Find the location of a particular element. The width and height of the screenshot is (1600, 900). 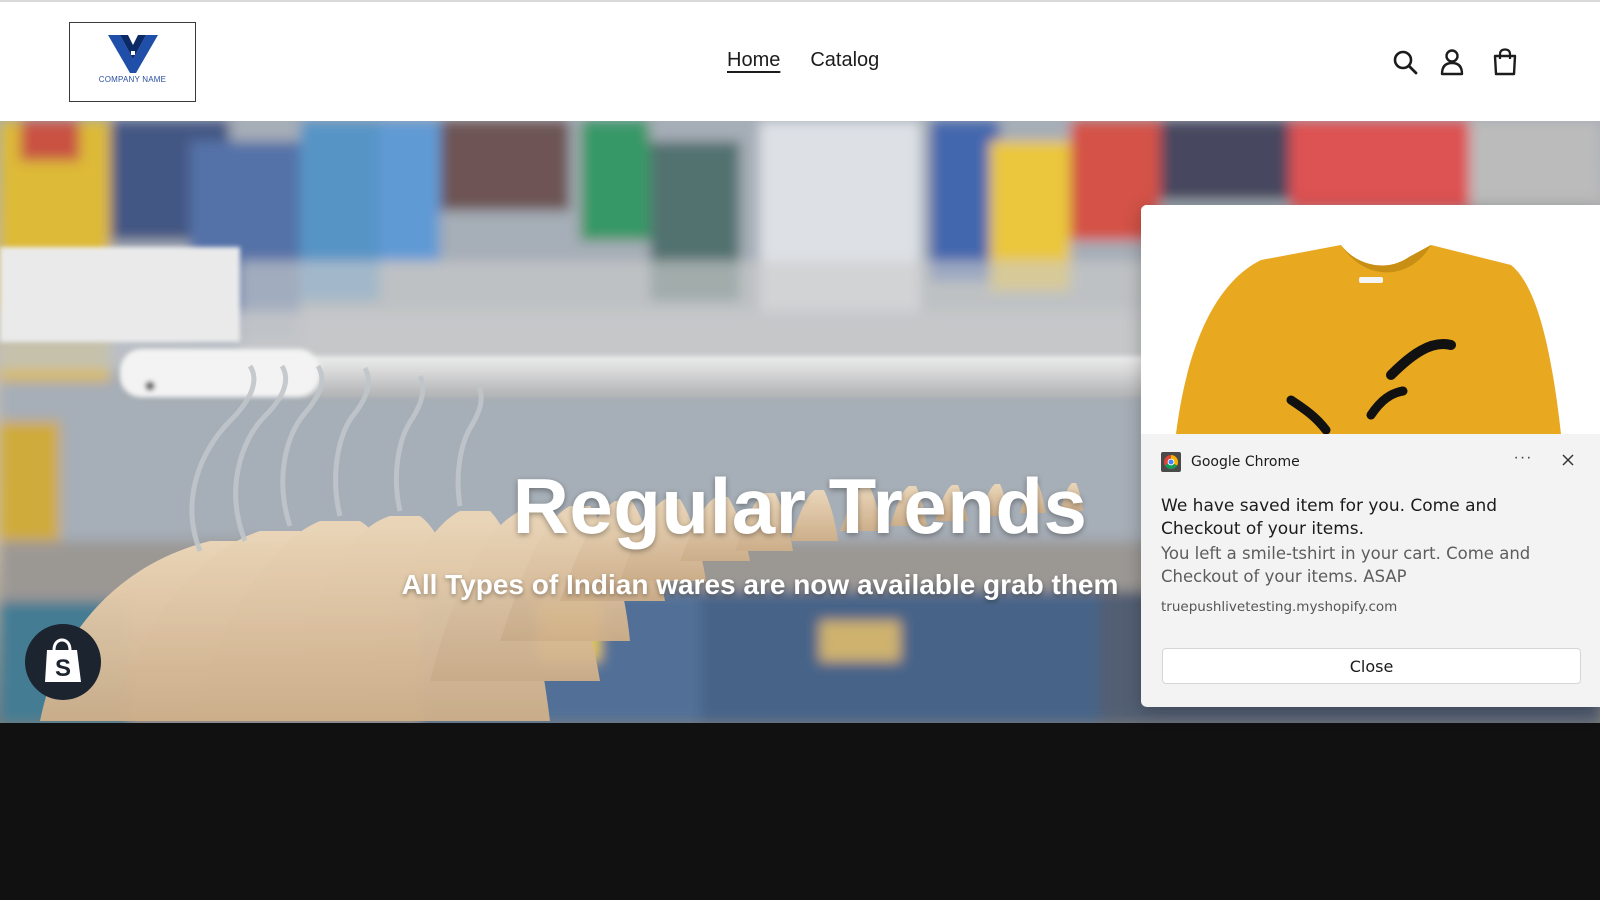

nav-catalog: Catalog is located at coordinates (844, 60).